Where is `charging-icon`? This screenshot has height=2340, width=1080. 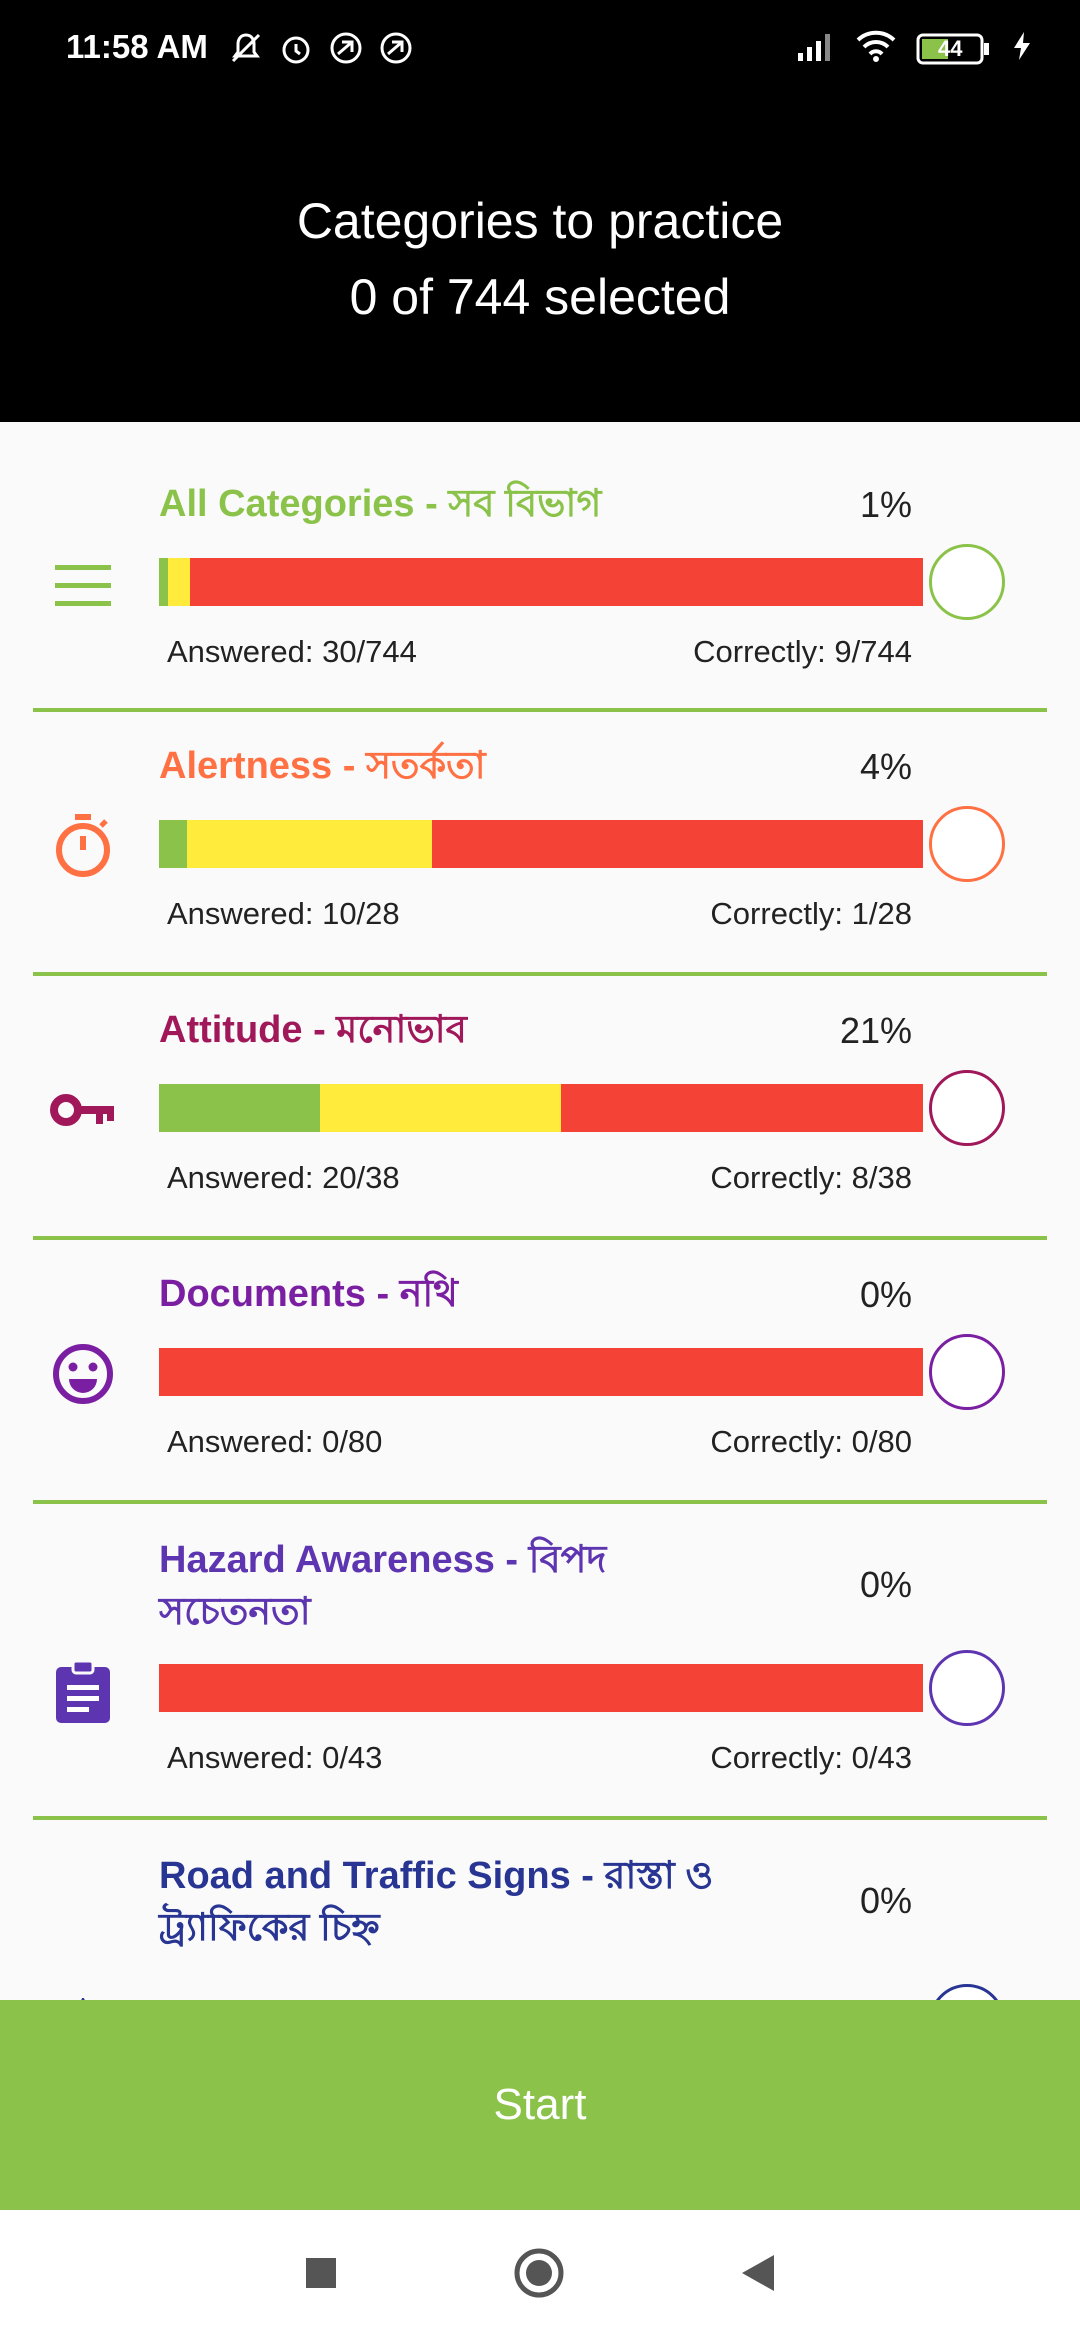
charging-icon is located at coordinates (1022, 48).